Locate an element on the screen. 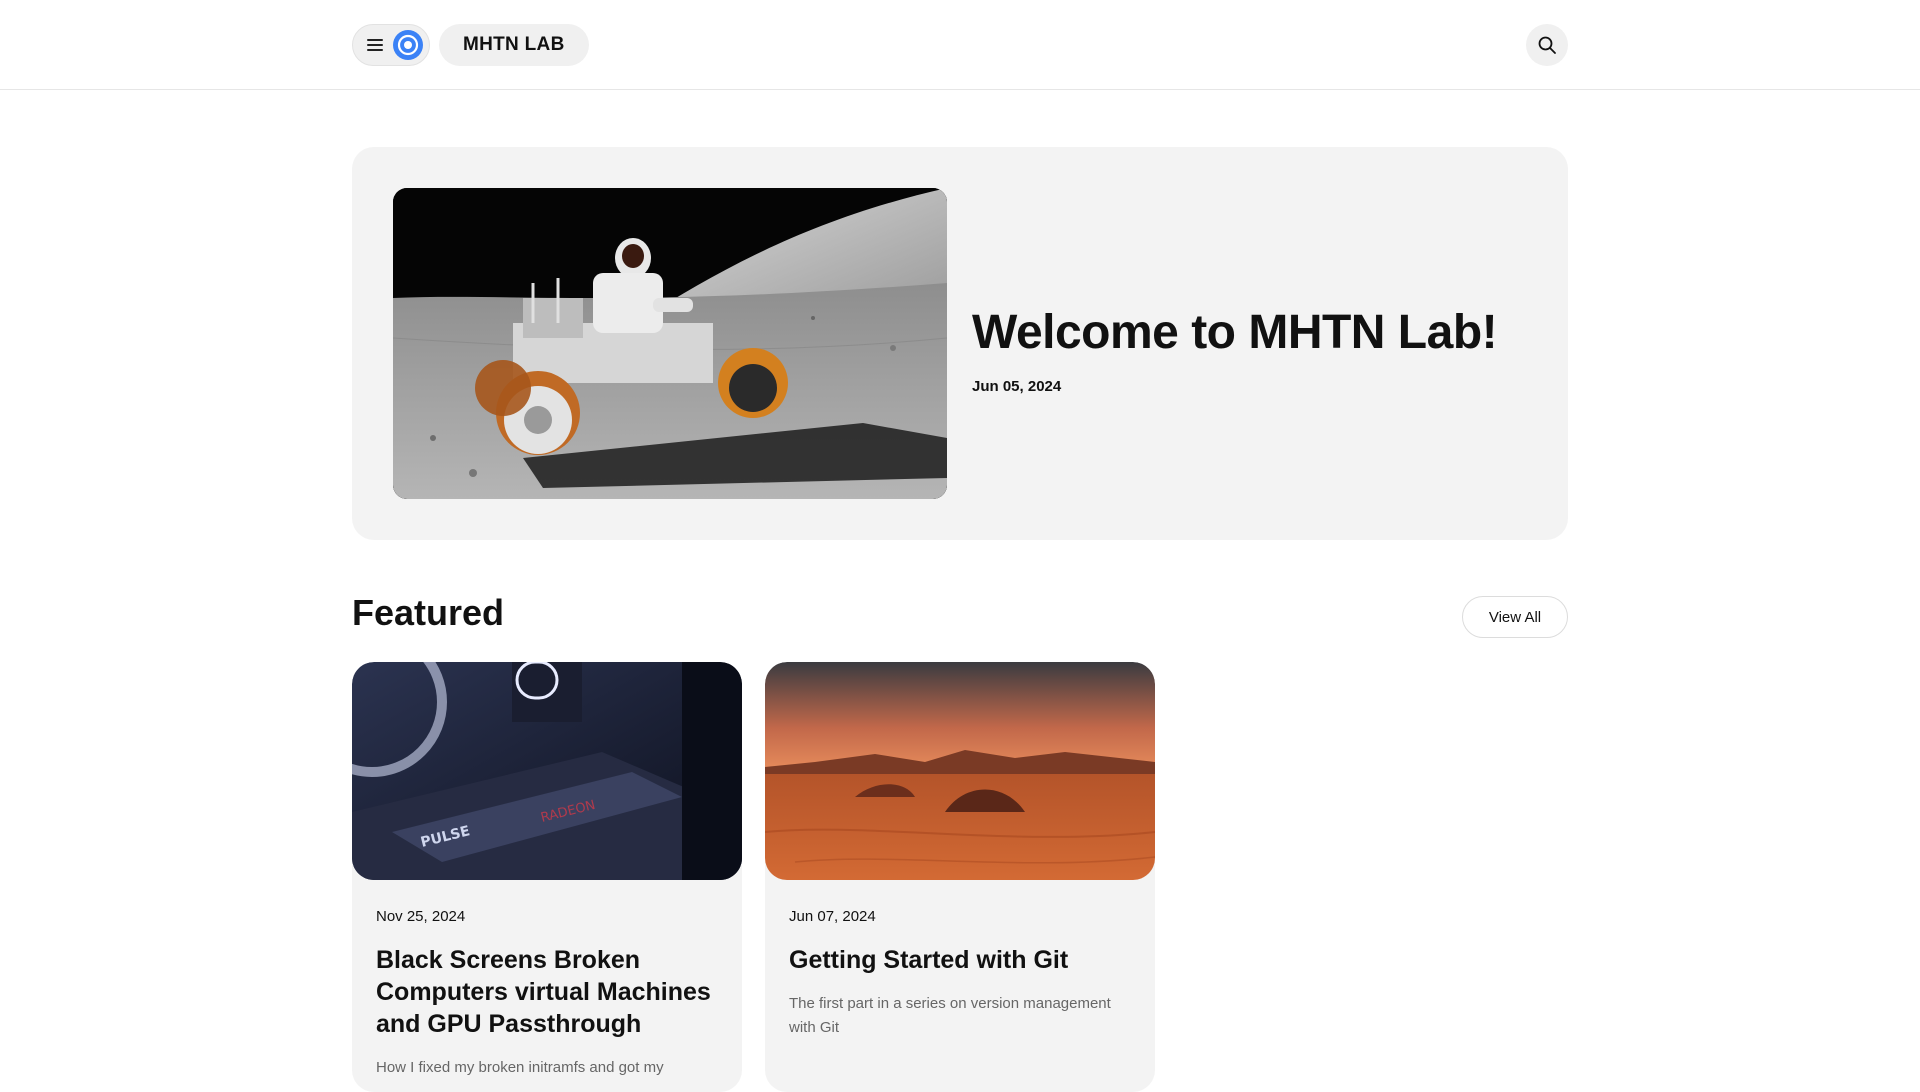  card-title: Getting Started with Git is located at coordinates (961, 960).